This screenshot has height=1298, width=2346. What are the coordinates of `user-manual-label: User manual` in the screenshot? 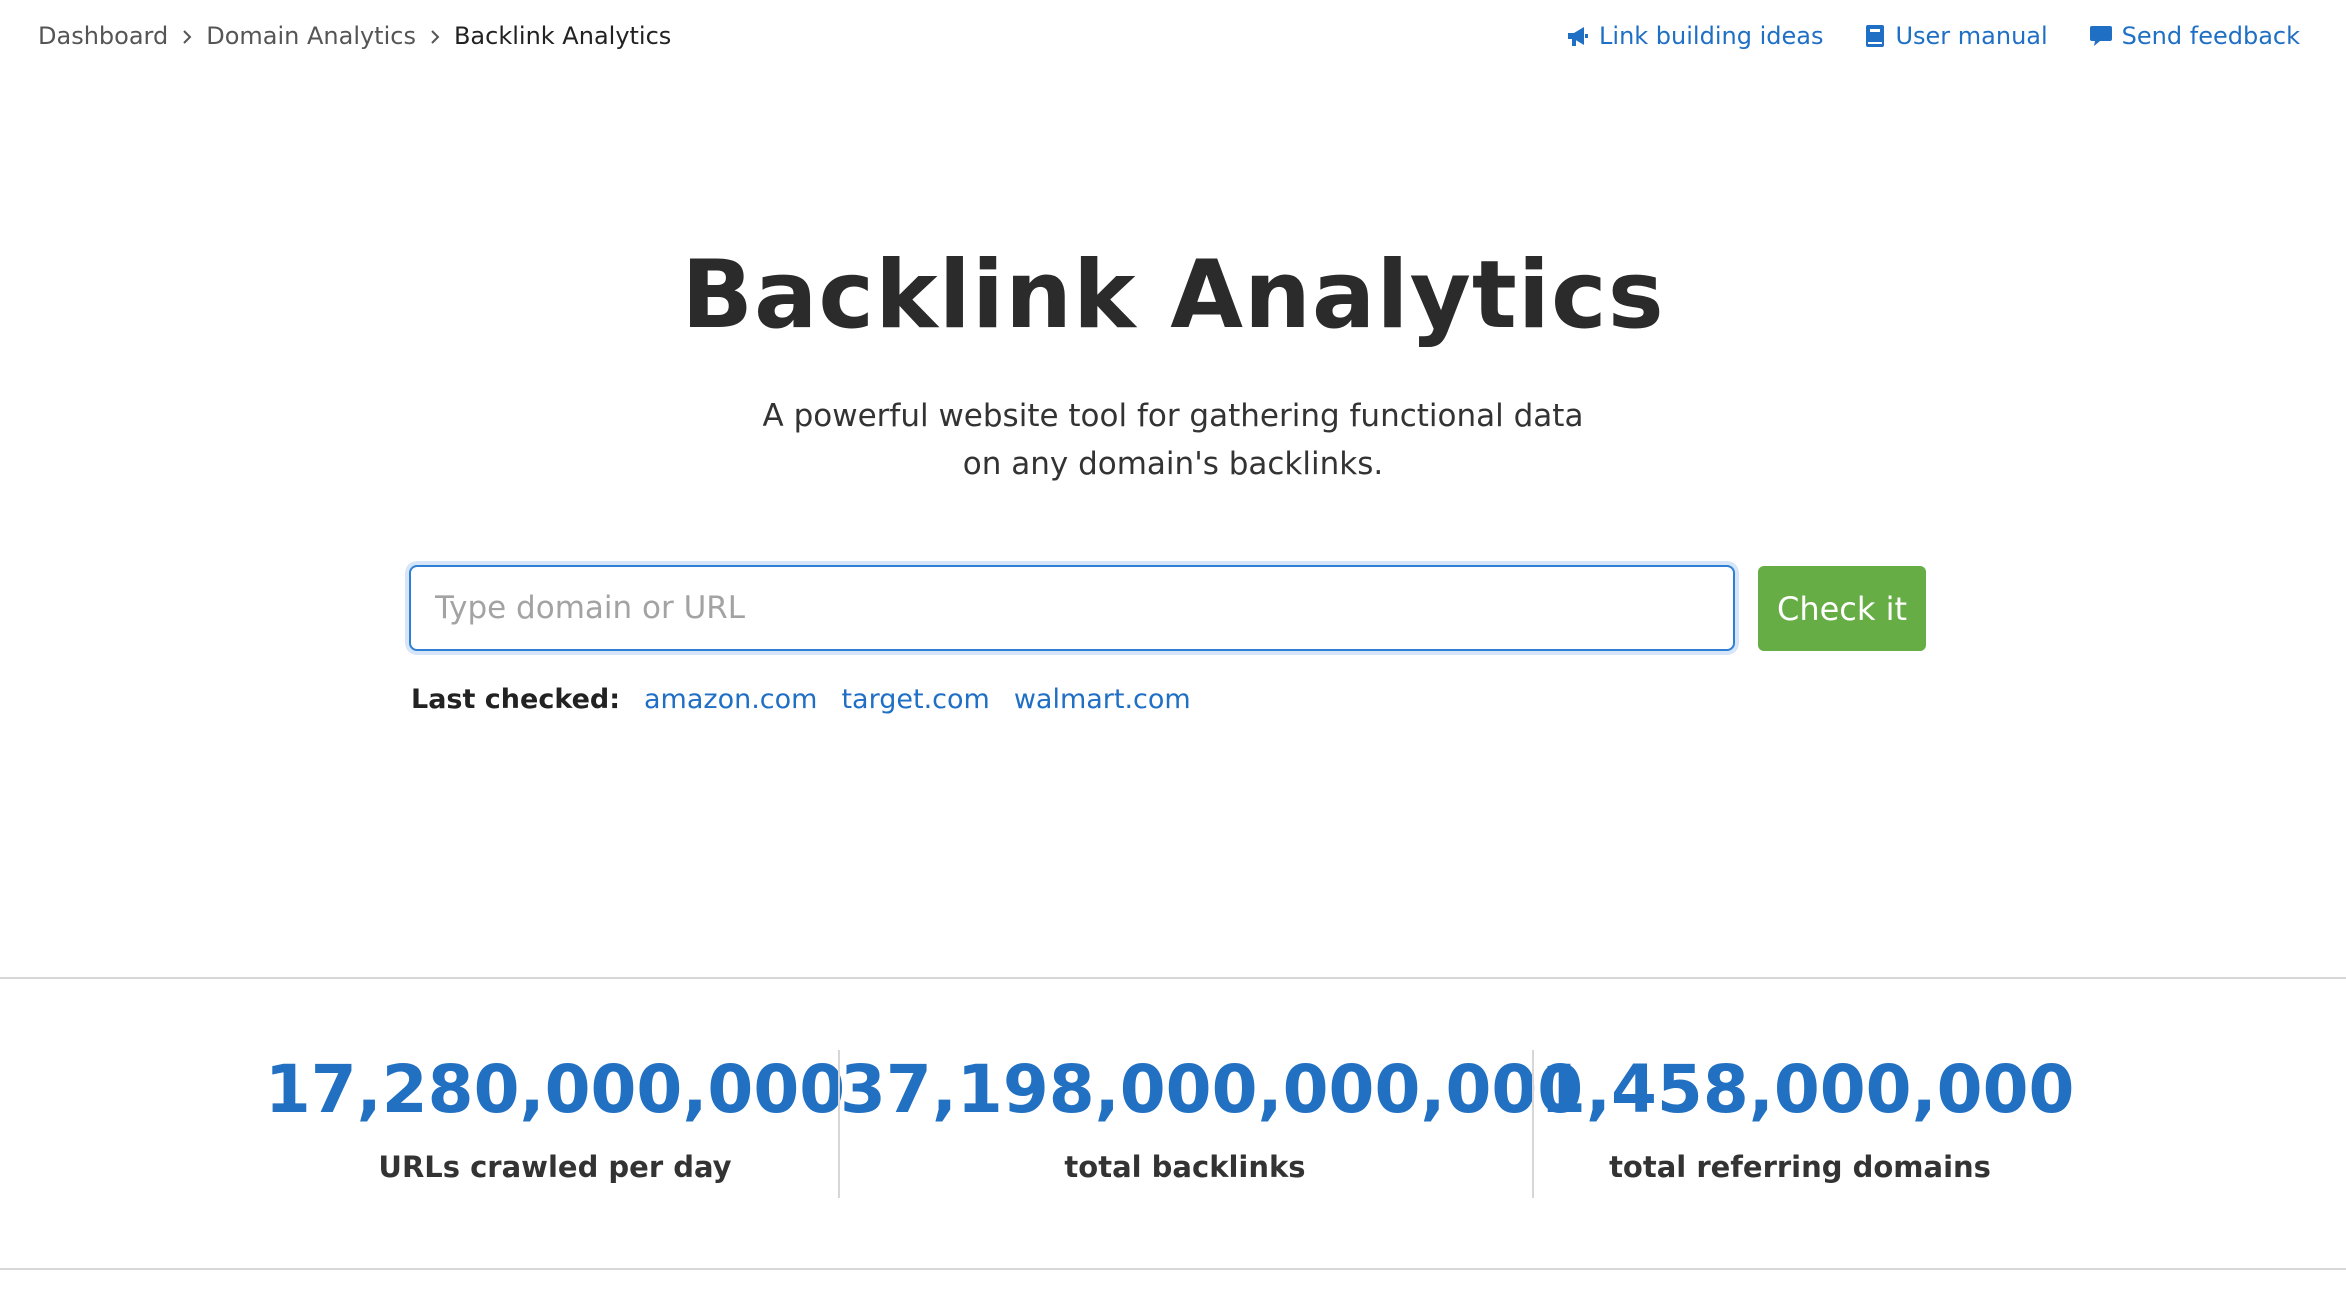 It's located at (1971, 36).